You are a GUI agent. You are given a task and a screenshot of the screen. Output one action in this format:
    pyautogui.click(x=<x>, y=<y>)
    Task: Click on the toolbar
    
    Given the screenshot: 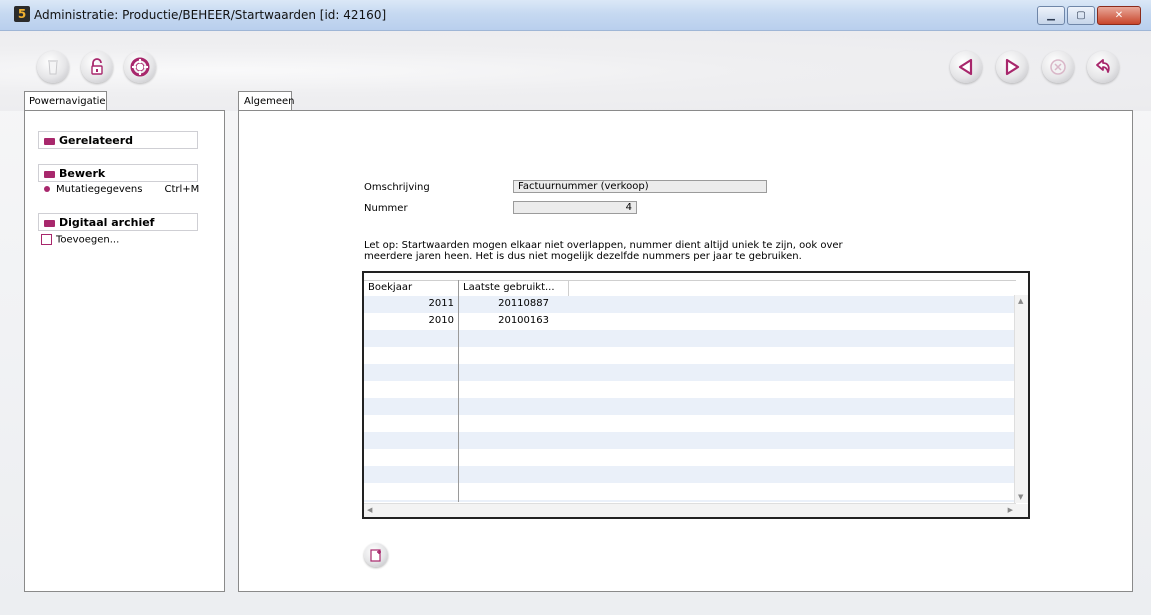 What is the action you would take?
    pyautogui.click(x=575, y=71)
    